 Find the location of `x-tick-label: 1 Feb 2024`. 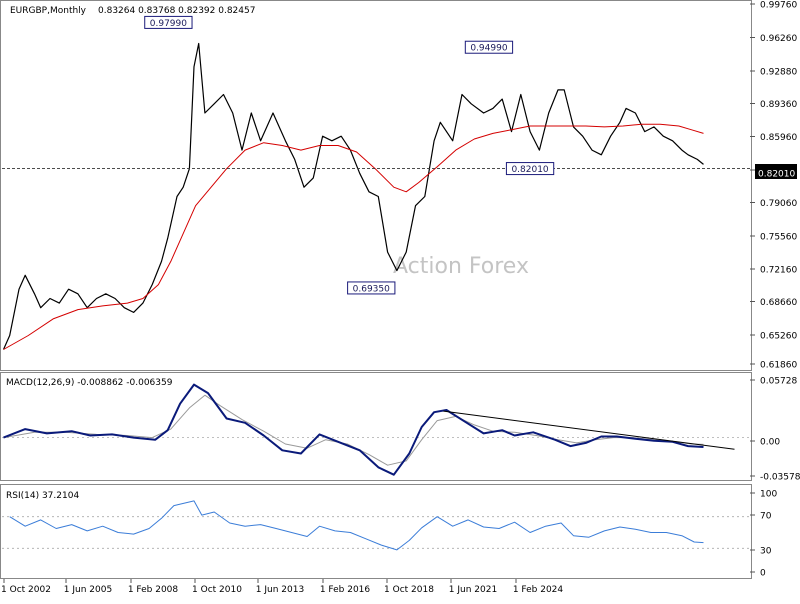

x-tick-label: 1 Feb 2024 is located at coordinates (538, 590).